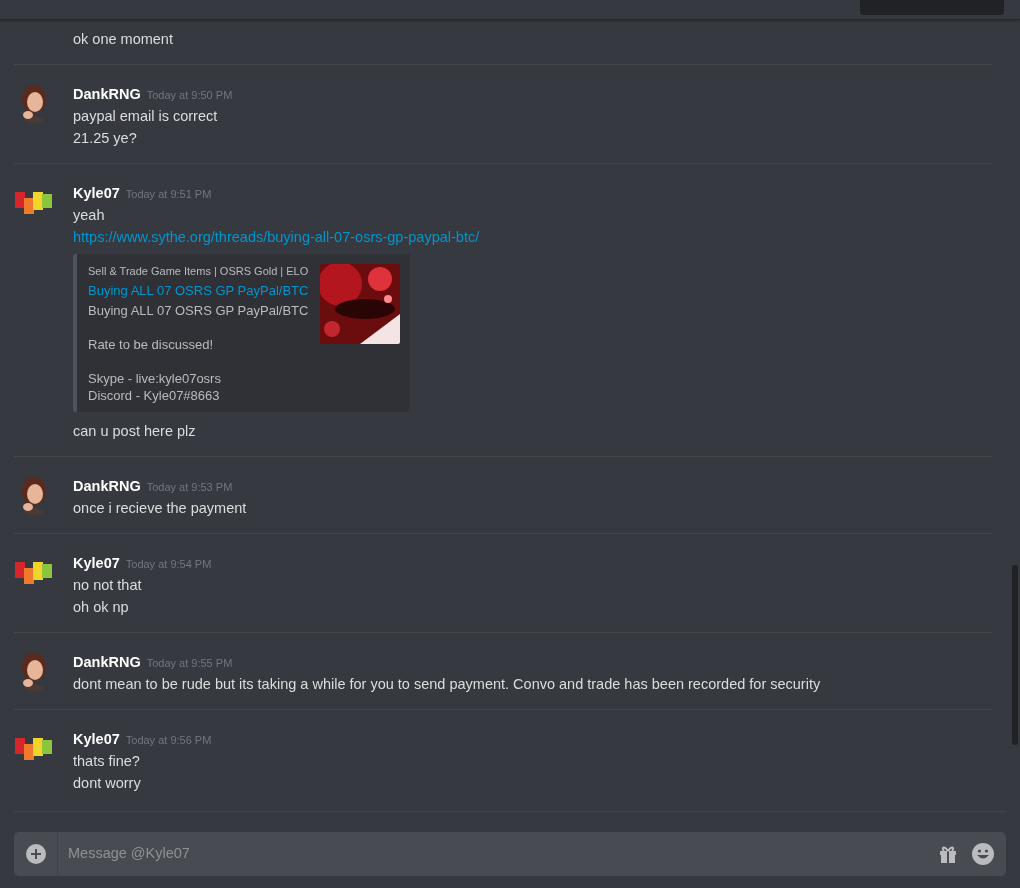  I want to click on scrollbar-thumb, so click(1015, 655).